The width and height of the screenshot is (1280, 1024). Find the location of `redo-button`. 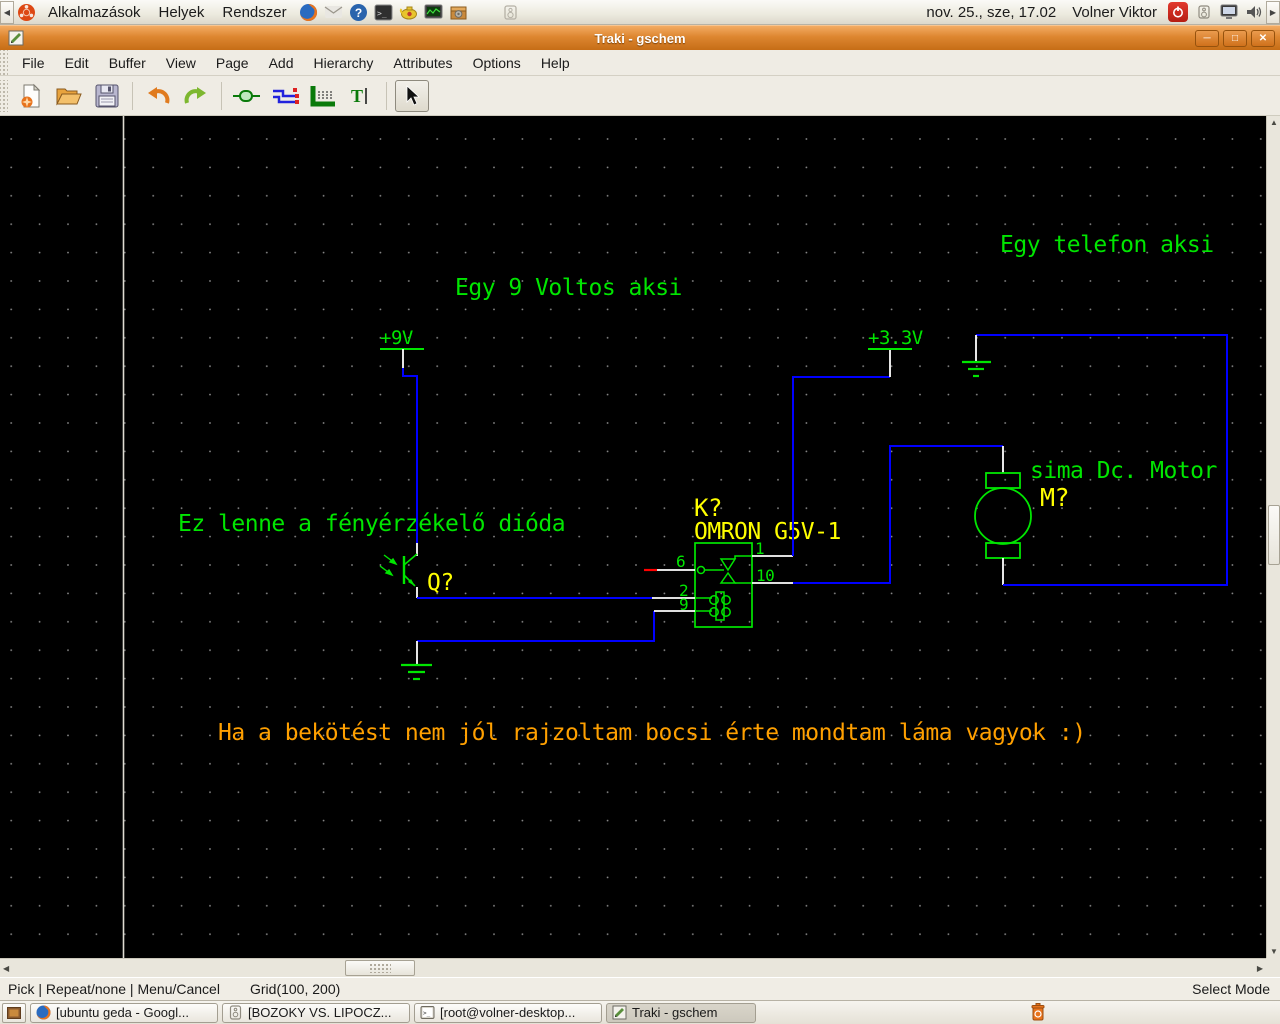

redo-button is located at coordinates (196, 96).